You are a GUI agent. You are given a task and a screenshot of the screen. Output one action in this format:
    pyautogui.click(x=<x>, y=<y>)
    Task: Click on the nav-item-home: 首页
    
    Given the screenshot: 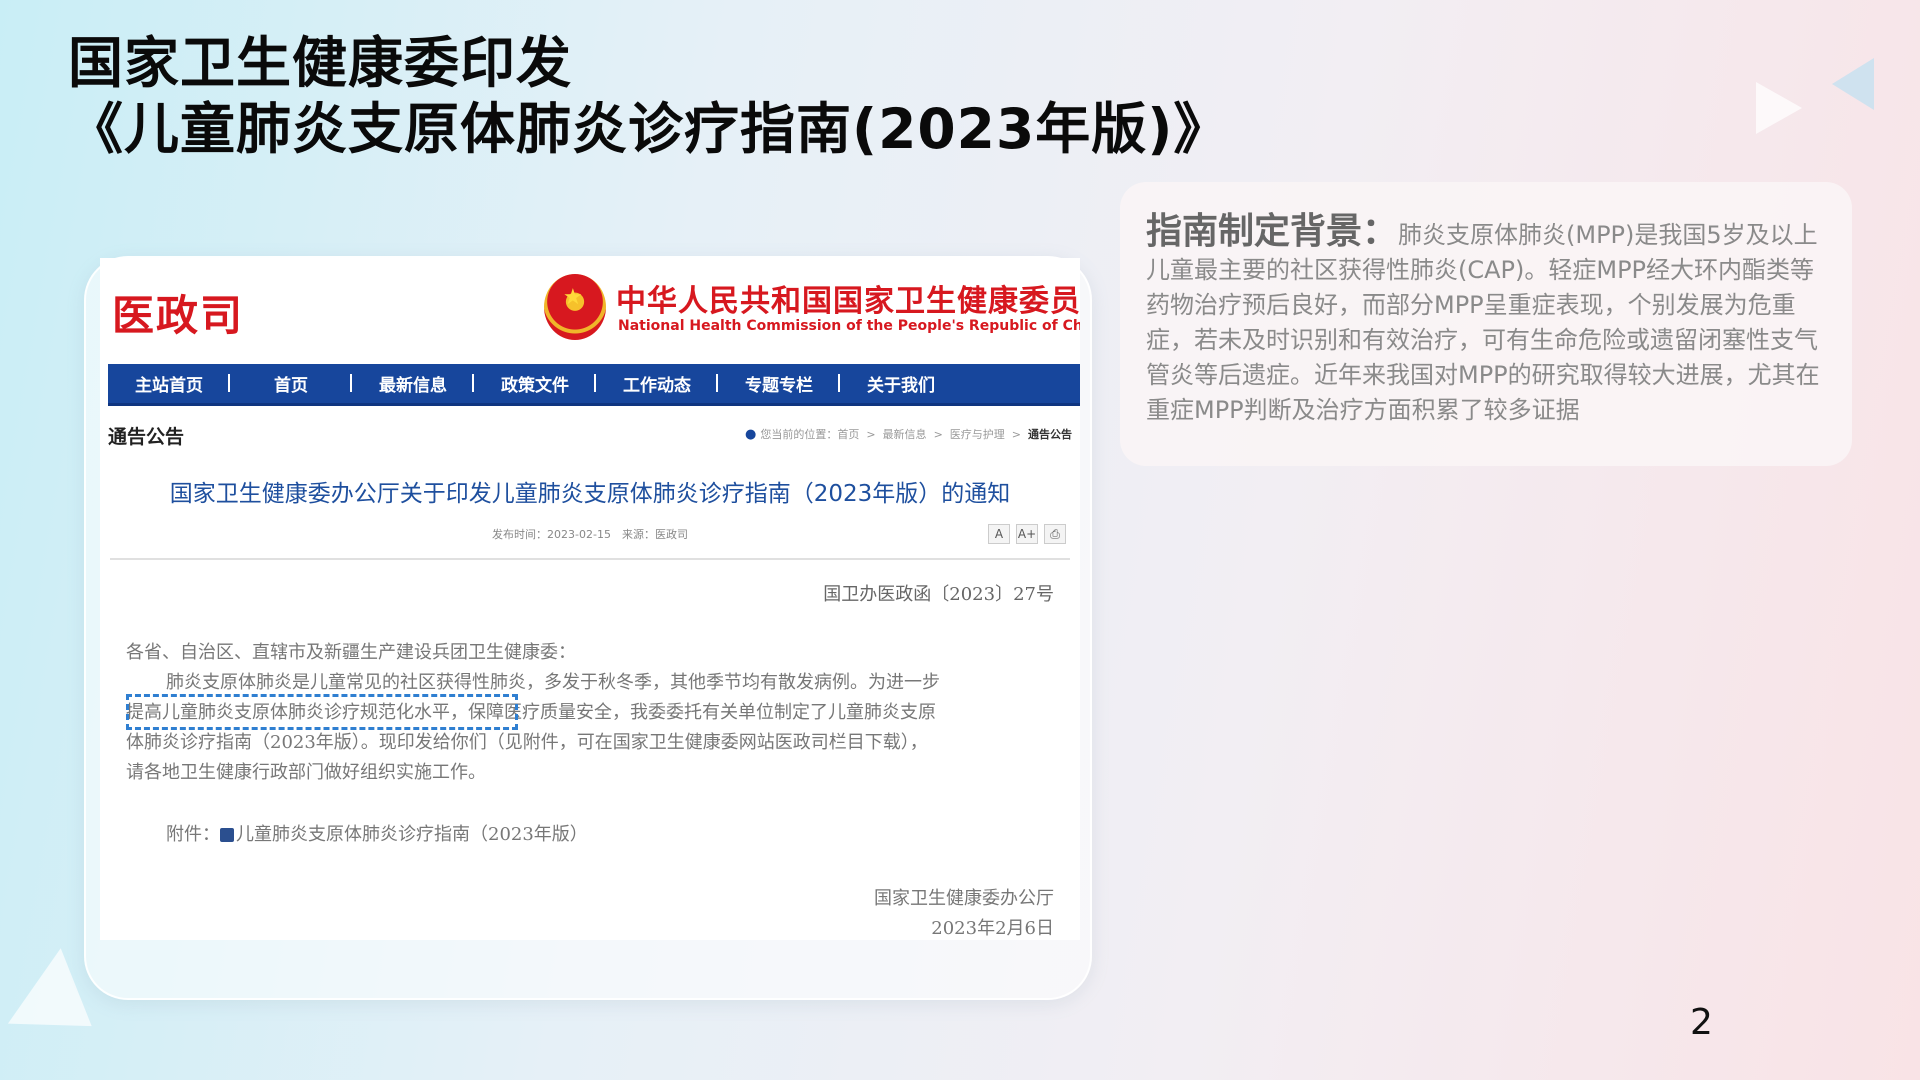 What is the action you would take?
    pyautogui.click(x=291, y=383)
    